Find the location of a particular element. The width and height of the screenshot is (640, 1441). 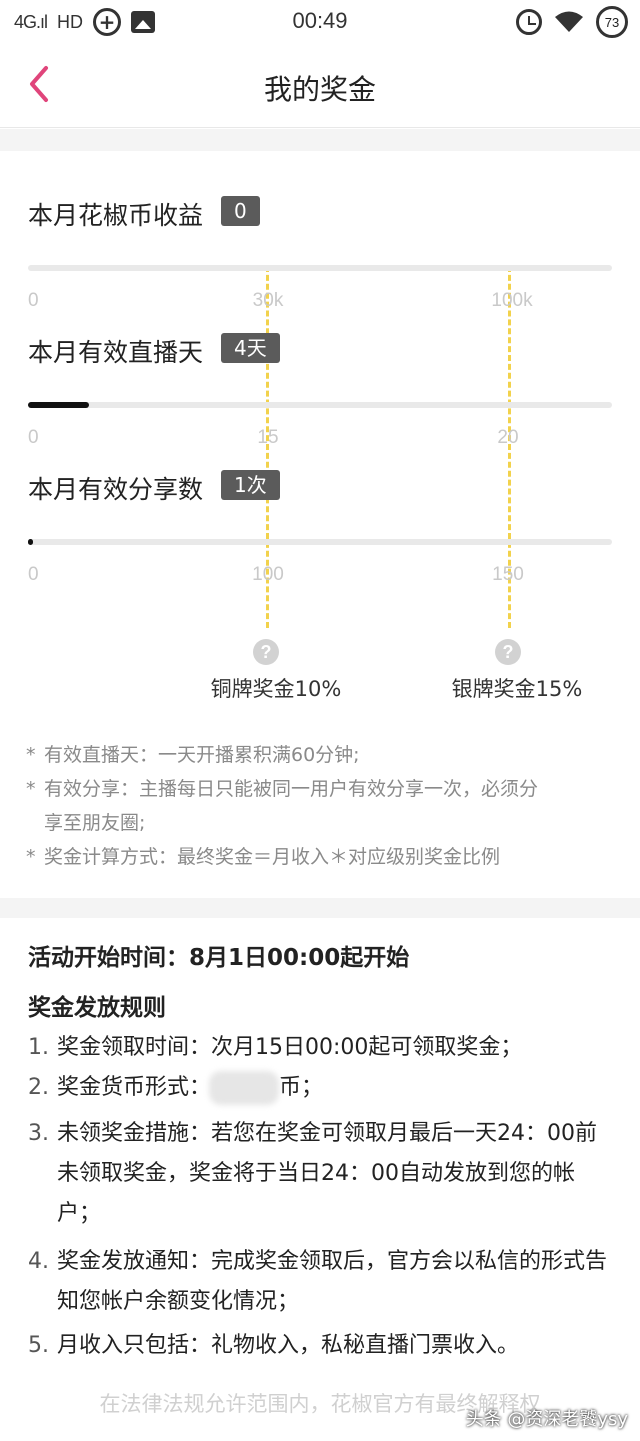

bronze-tier-label: 铜牌奖金10% is located at coordinates (276, 689).